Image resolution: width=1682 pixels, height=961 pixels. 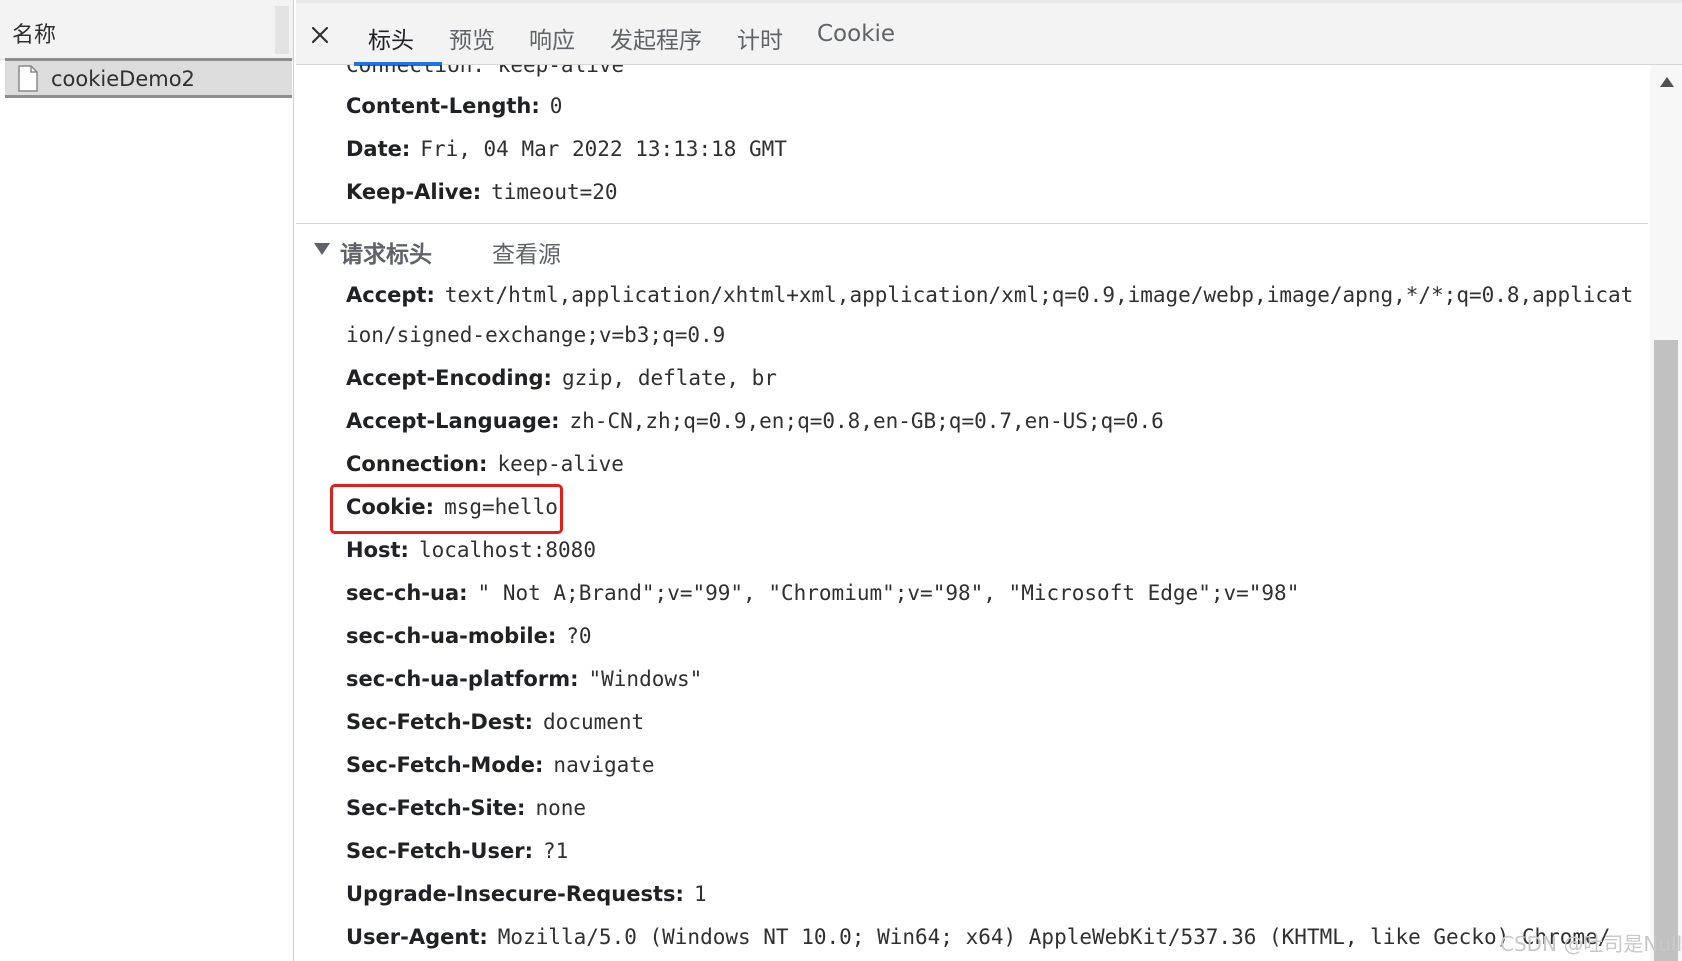 I want to click on response-header-row: Content-Length: 0, so click(x=454, y=106).